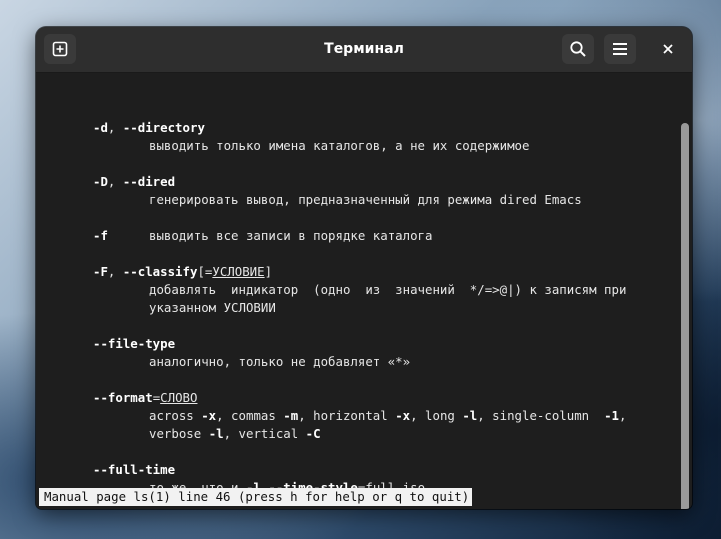 The height and width of the screenshot is (539, 721). I want to click on opt-long: --classify, so click(160, 271).